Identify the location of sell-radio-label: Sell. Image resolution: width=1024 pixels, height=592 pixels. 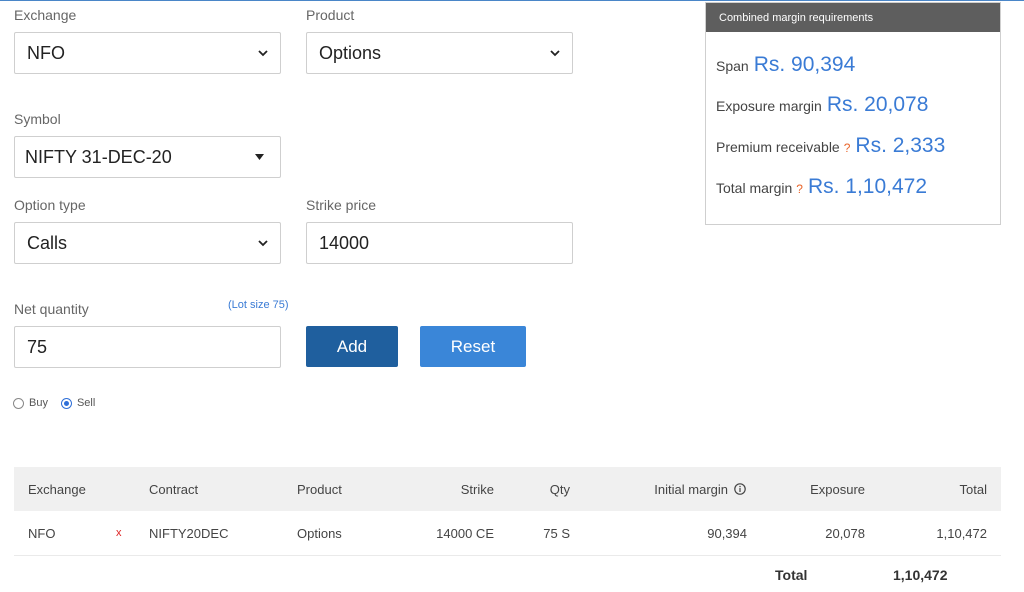
(86, 403).